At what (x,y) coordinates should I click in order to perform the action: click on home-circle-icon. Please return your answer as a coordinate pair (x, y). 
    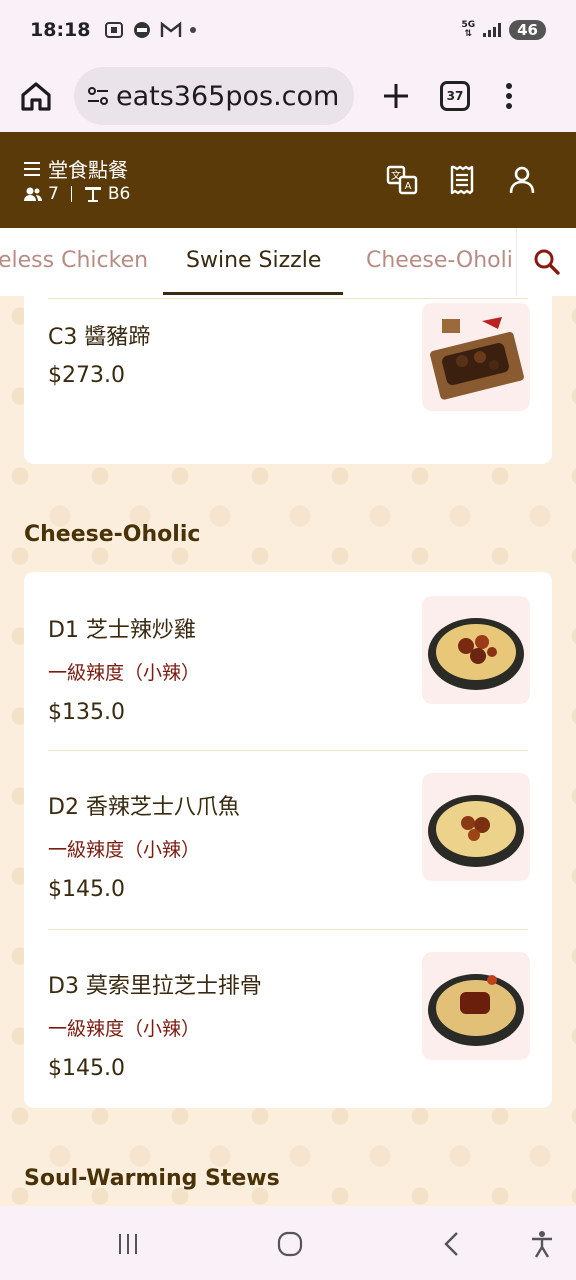
    Looking at the image, I should click on (290, 1244).